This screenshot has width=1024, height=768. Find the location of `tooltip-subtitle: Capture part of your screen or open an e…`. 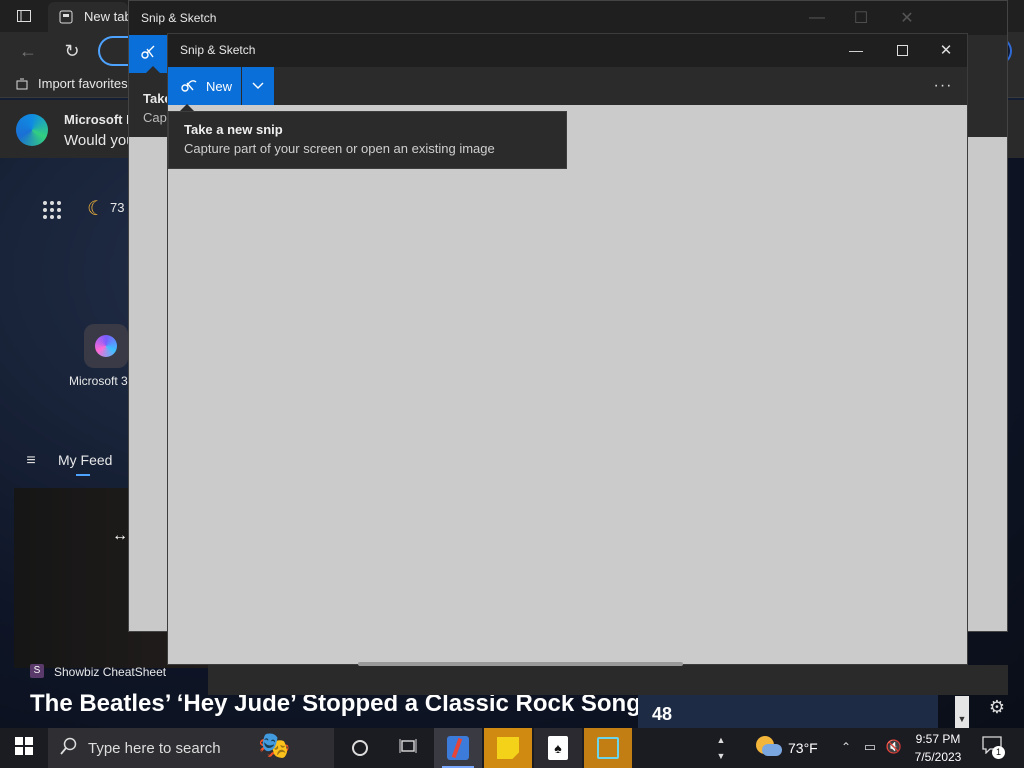

tooltip-subtitle: Capture part of your screen or open an e… is located at coordinates (339, 148).